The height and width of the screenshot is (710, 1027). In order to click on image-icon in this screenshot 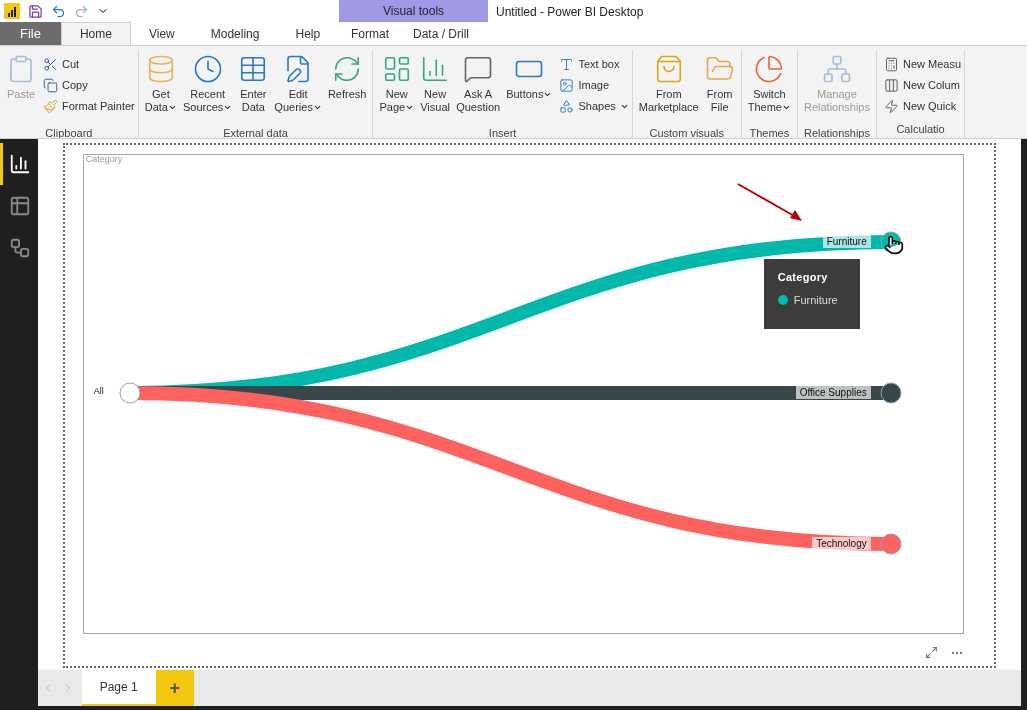, I will do `click(567, 85)`.